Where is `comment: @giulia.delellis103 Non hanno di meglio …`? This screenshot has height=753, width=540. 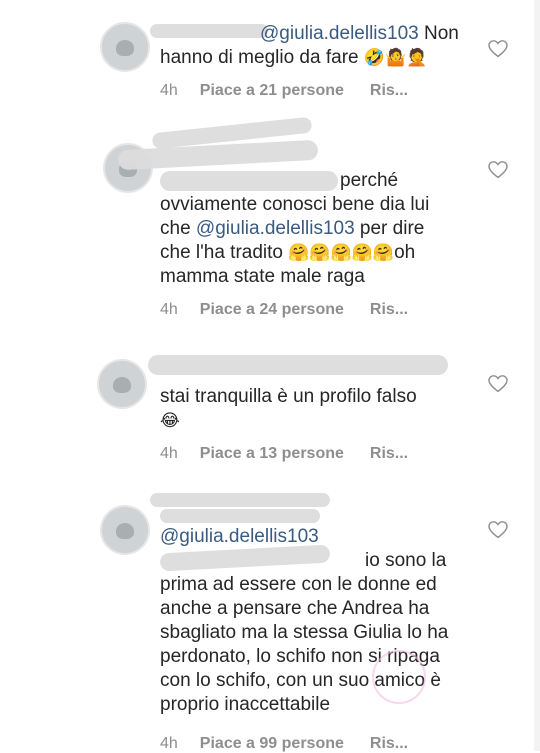
comment: @giulia.delellis103 Non hanno di meglio … is located at coordinates (270, 55).